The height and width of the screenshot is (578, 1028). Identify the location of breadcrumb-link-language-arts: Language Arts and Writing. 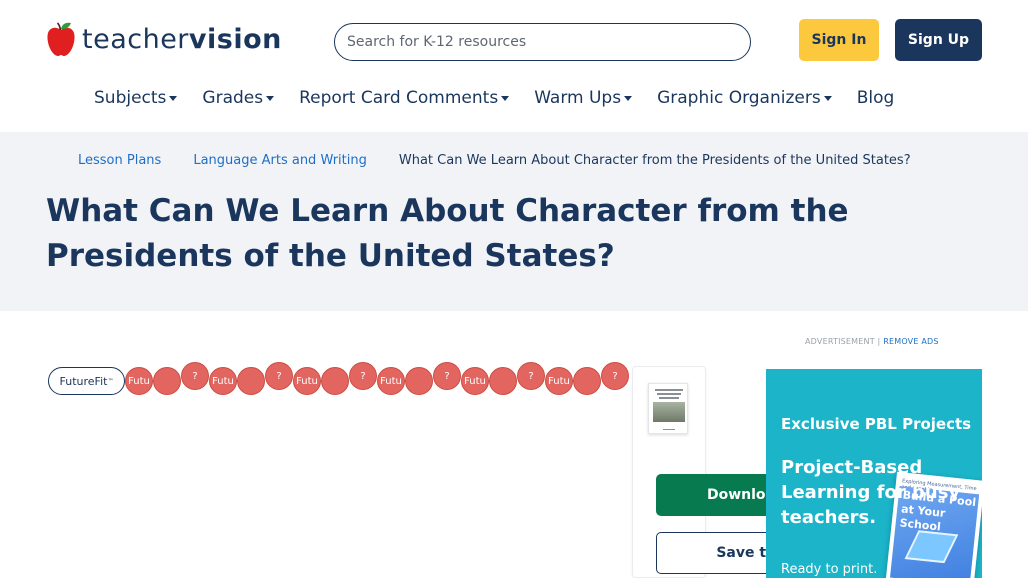
(280, 160).